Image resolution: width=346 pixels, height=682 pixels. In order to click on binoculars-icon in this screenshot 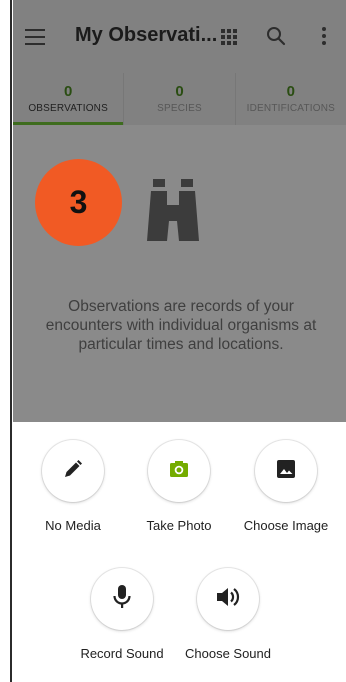, I will do `click(173, 213)`.